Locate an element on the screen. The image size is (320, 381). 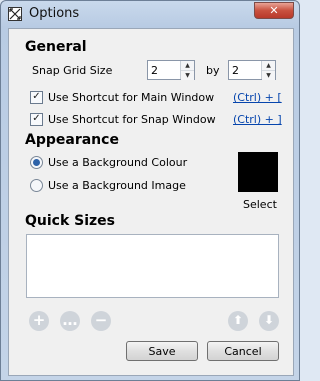
arrow-down-icon: ⬇ is located at coordinates (269, 320).